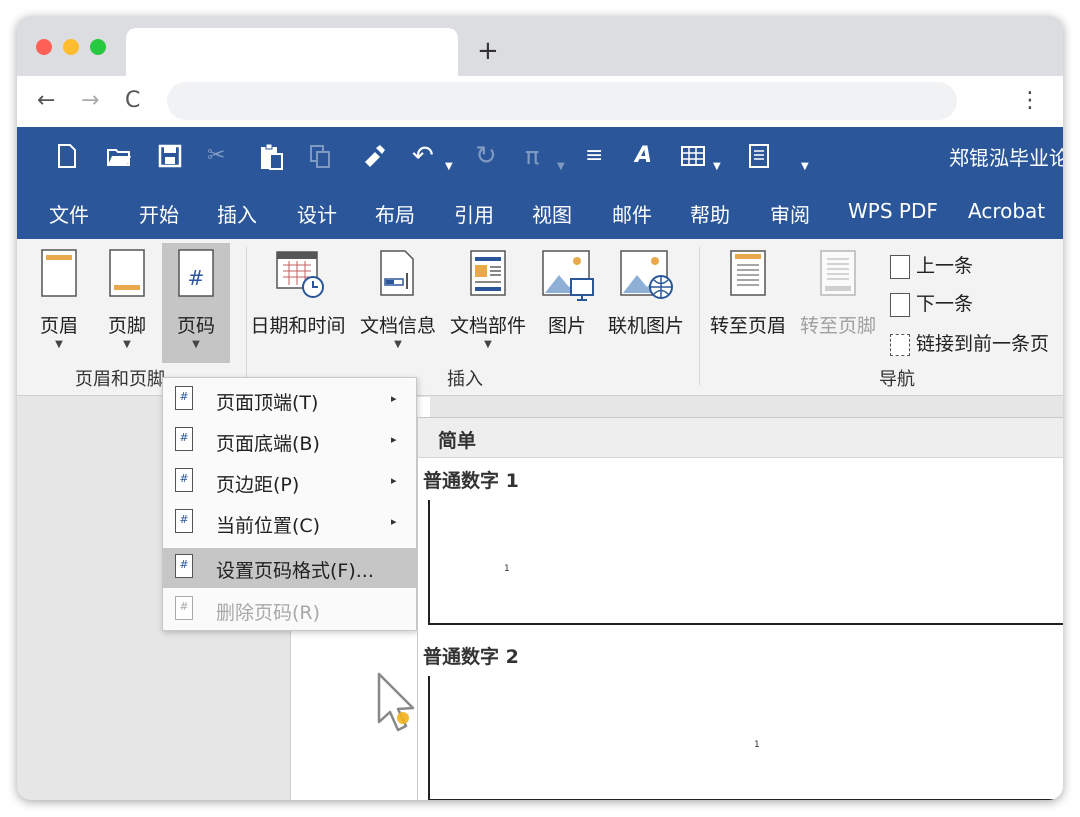 The image size is (1080, 817). I want to click on open-icon, so click(119, 156).